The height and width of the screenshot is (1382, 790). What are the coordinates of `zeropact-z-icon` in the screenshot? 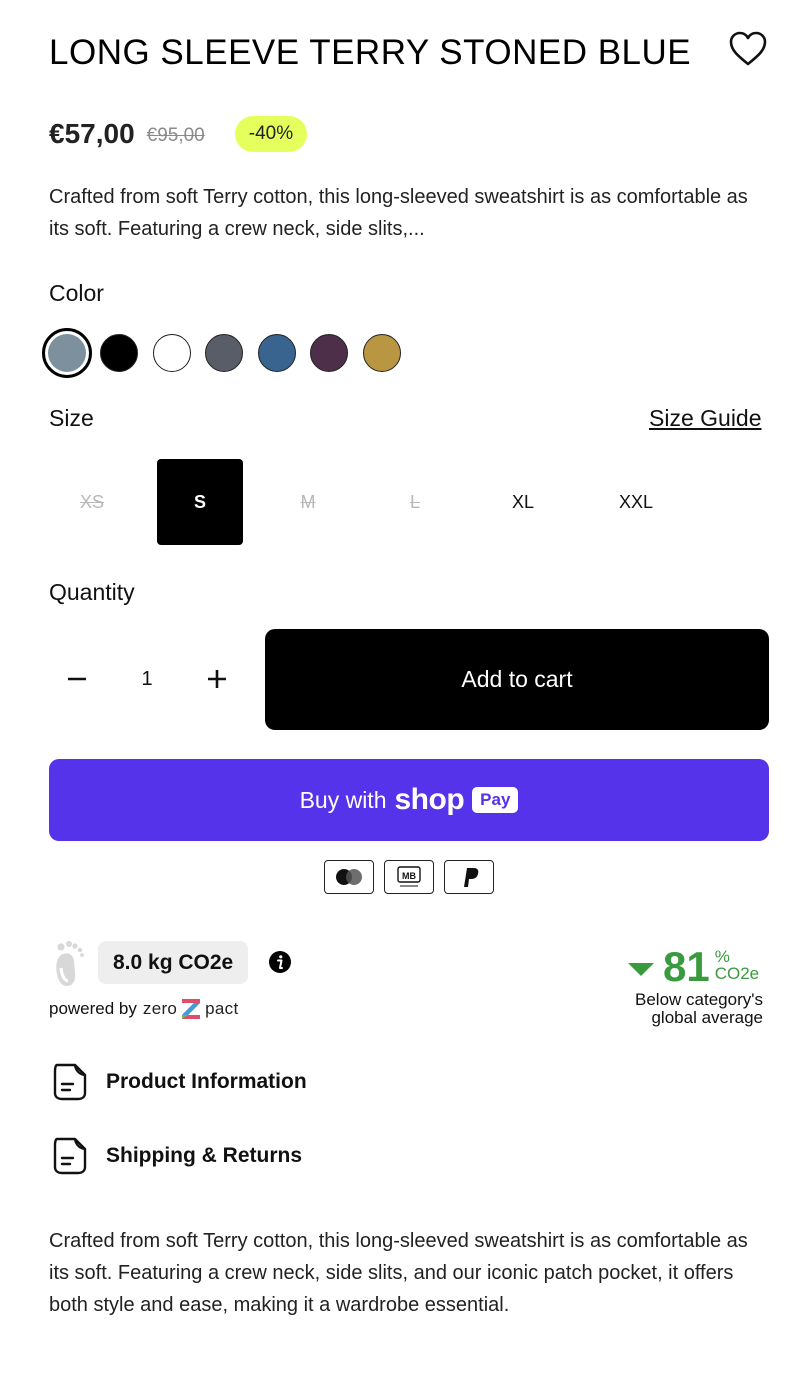 It's located at (191, 1009).